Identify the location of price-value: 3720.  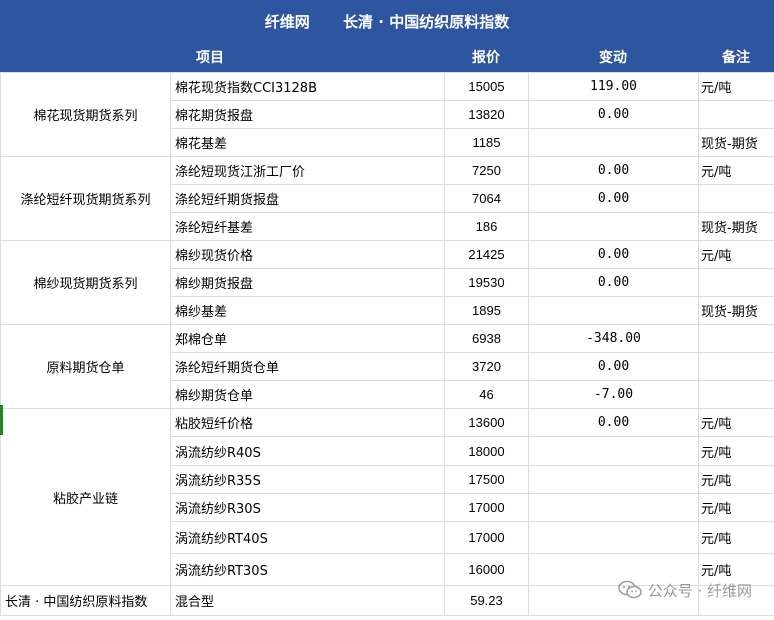
(486, 366).